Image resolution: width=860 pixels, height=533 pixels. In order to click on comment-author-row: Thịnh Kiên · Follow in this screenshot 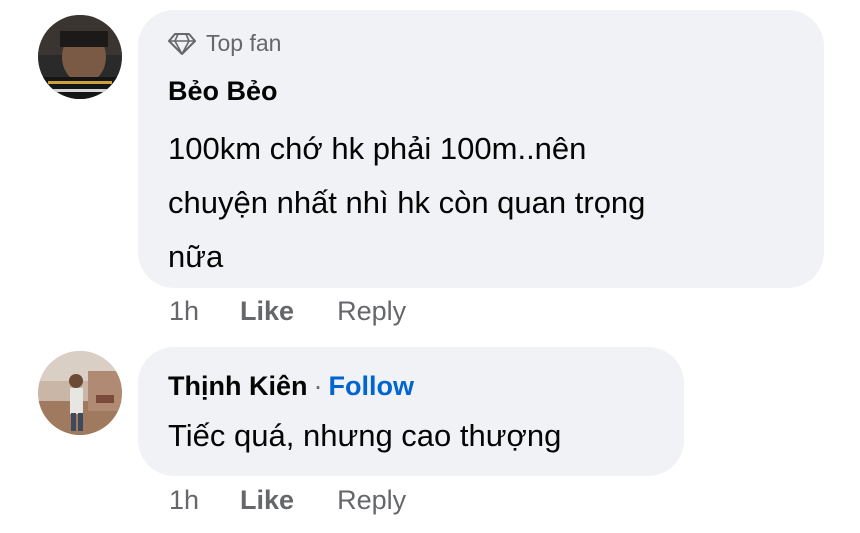, I will do `click(291, 386)`.